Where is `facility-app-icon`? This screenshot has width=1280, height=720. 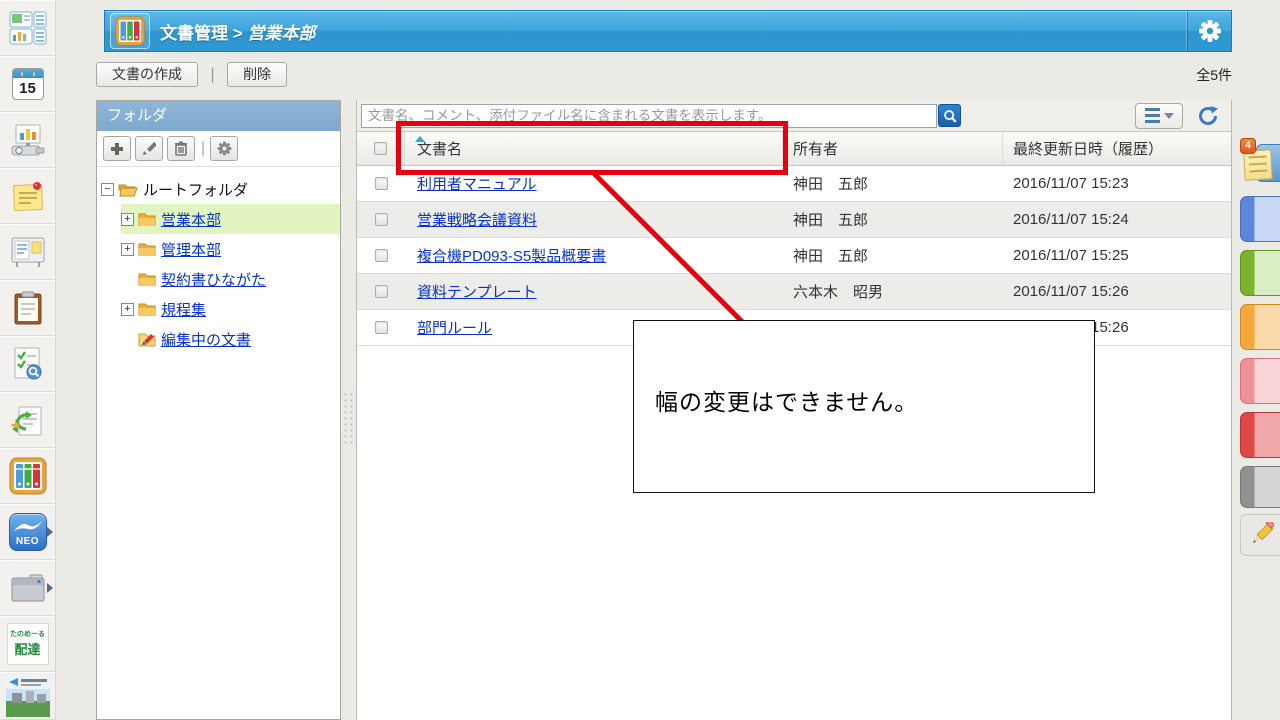
facility-app-icon is located at coordinates (27, 140).